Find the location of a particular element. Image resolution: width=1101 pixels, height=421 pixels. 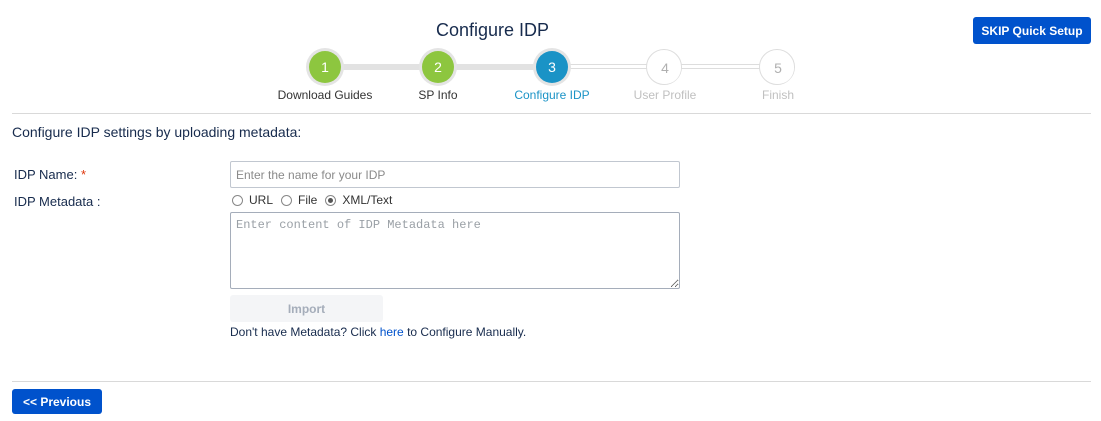

step-number: 1 is located at coordinates (325, 67).